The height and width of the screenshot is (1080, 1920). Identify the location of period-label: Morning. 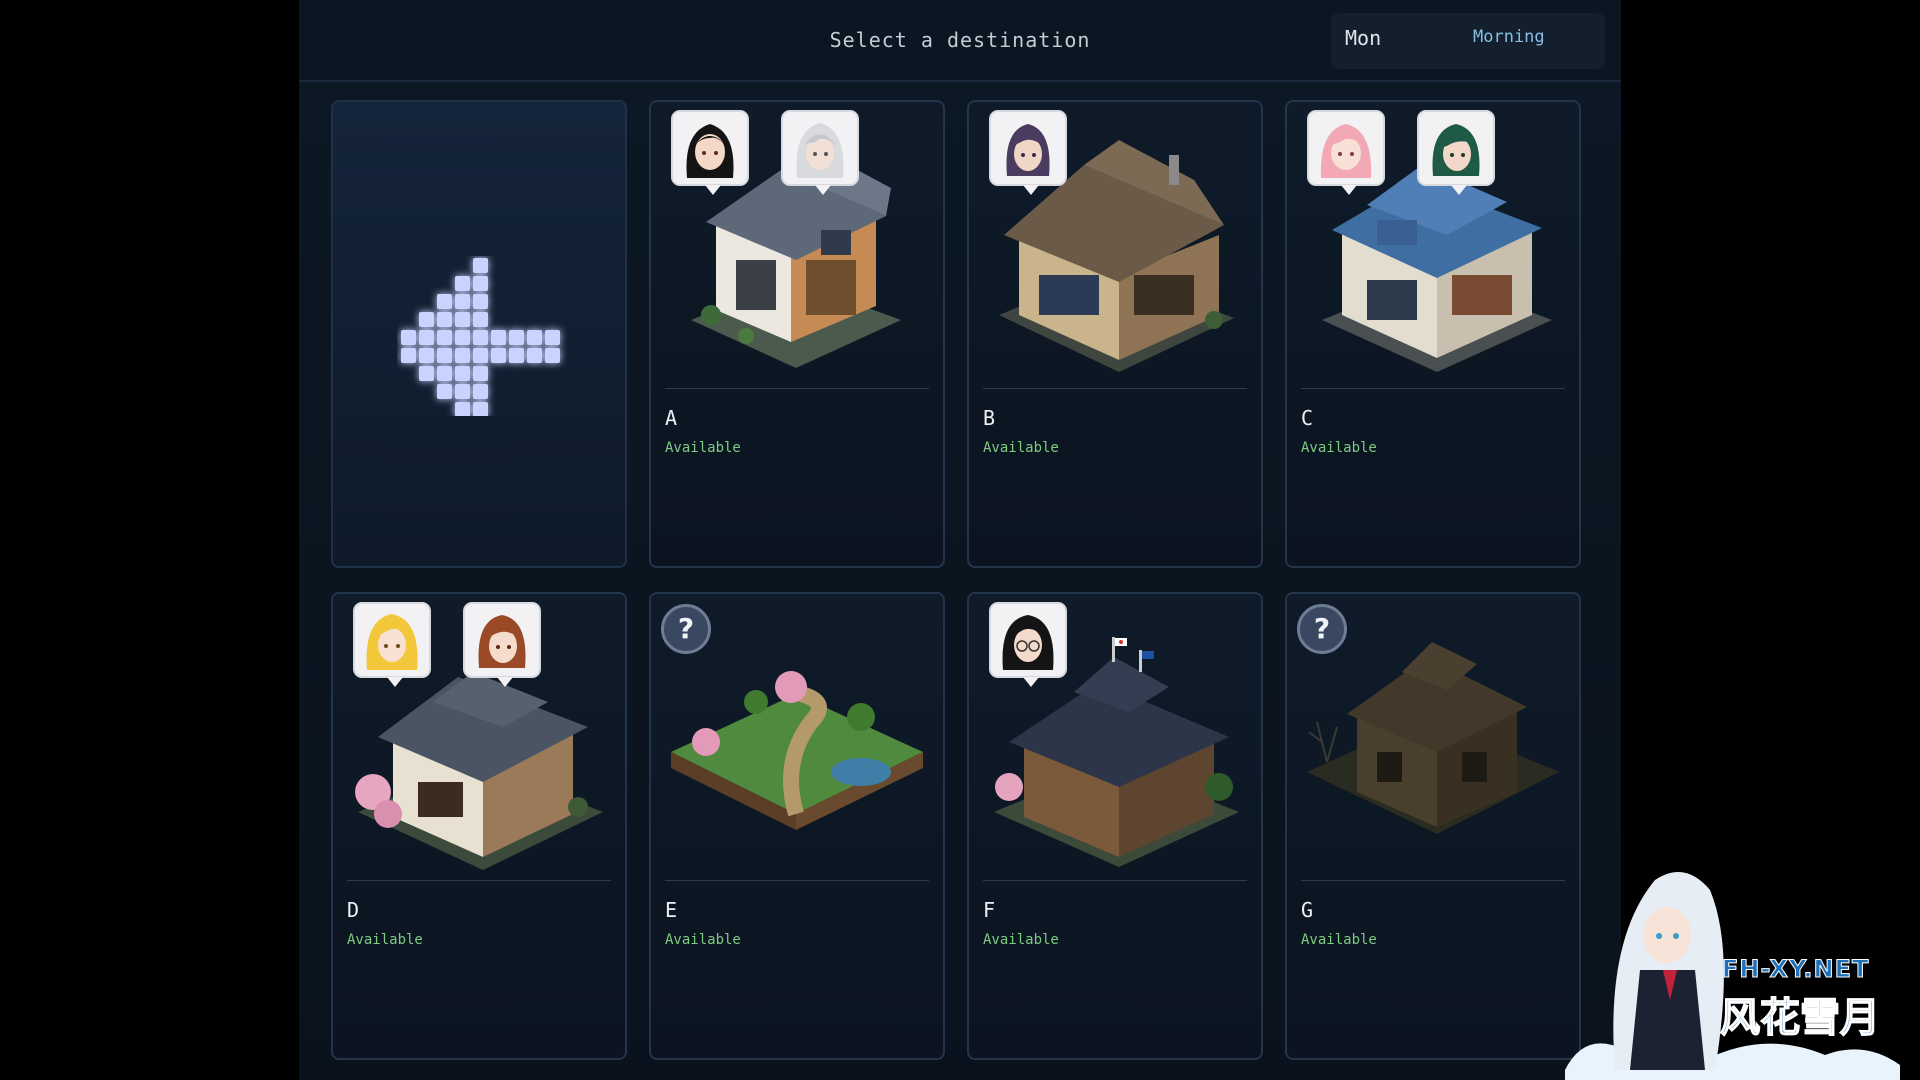
(1509, 37).